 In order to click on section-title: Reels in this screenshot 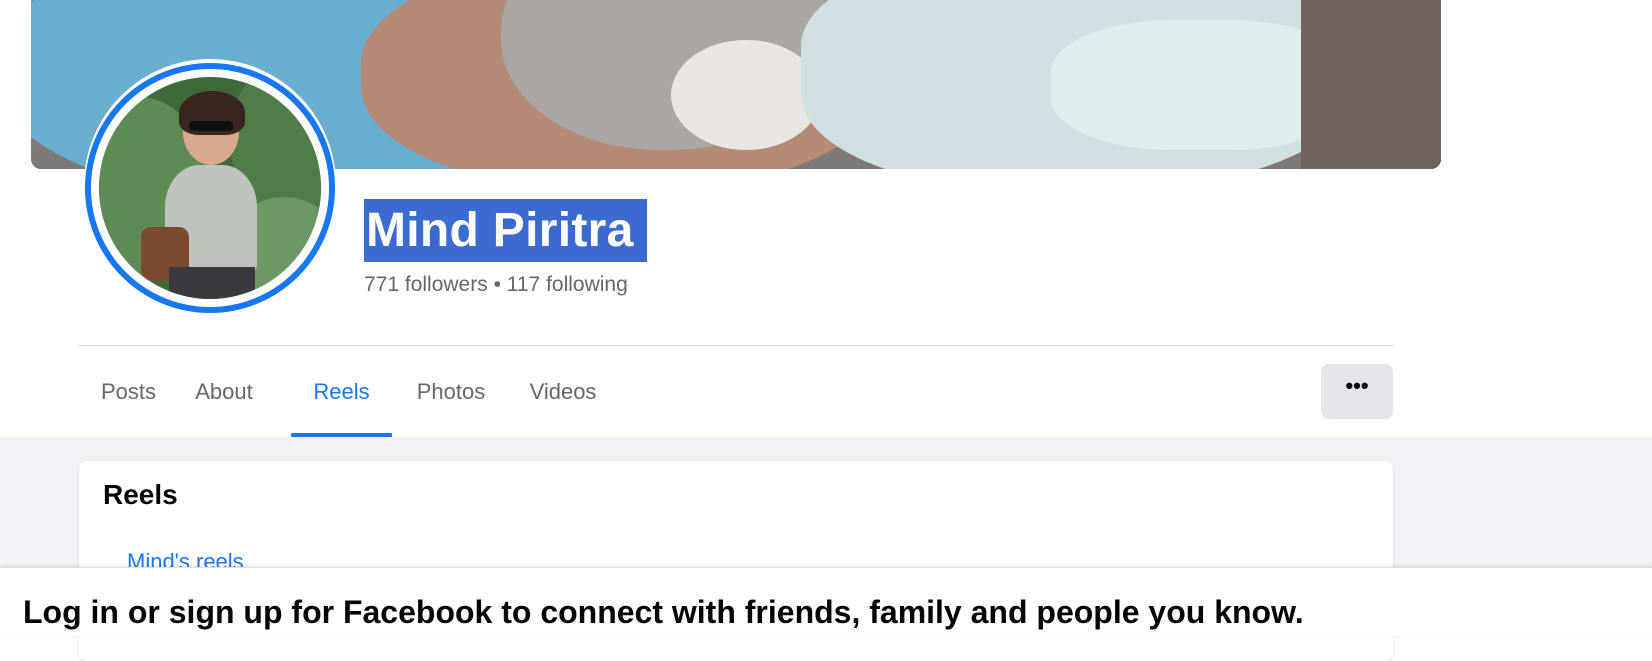, I will do `click(140, 494)`.